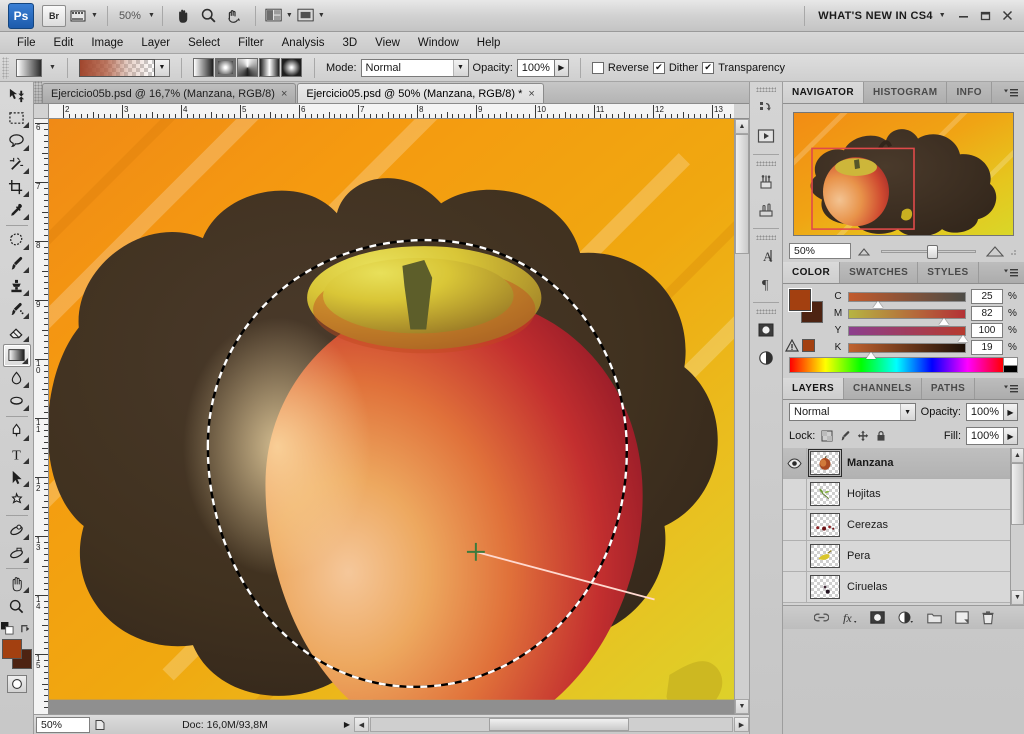 This screenshot has height=734, width=1024. What do you see at coordinates (856, 556) in the screenshot?
I see `layer-name-pera: Pera` at bounding box center [856, 556].